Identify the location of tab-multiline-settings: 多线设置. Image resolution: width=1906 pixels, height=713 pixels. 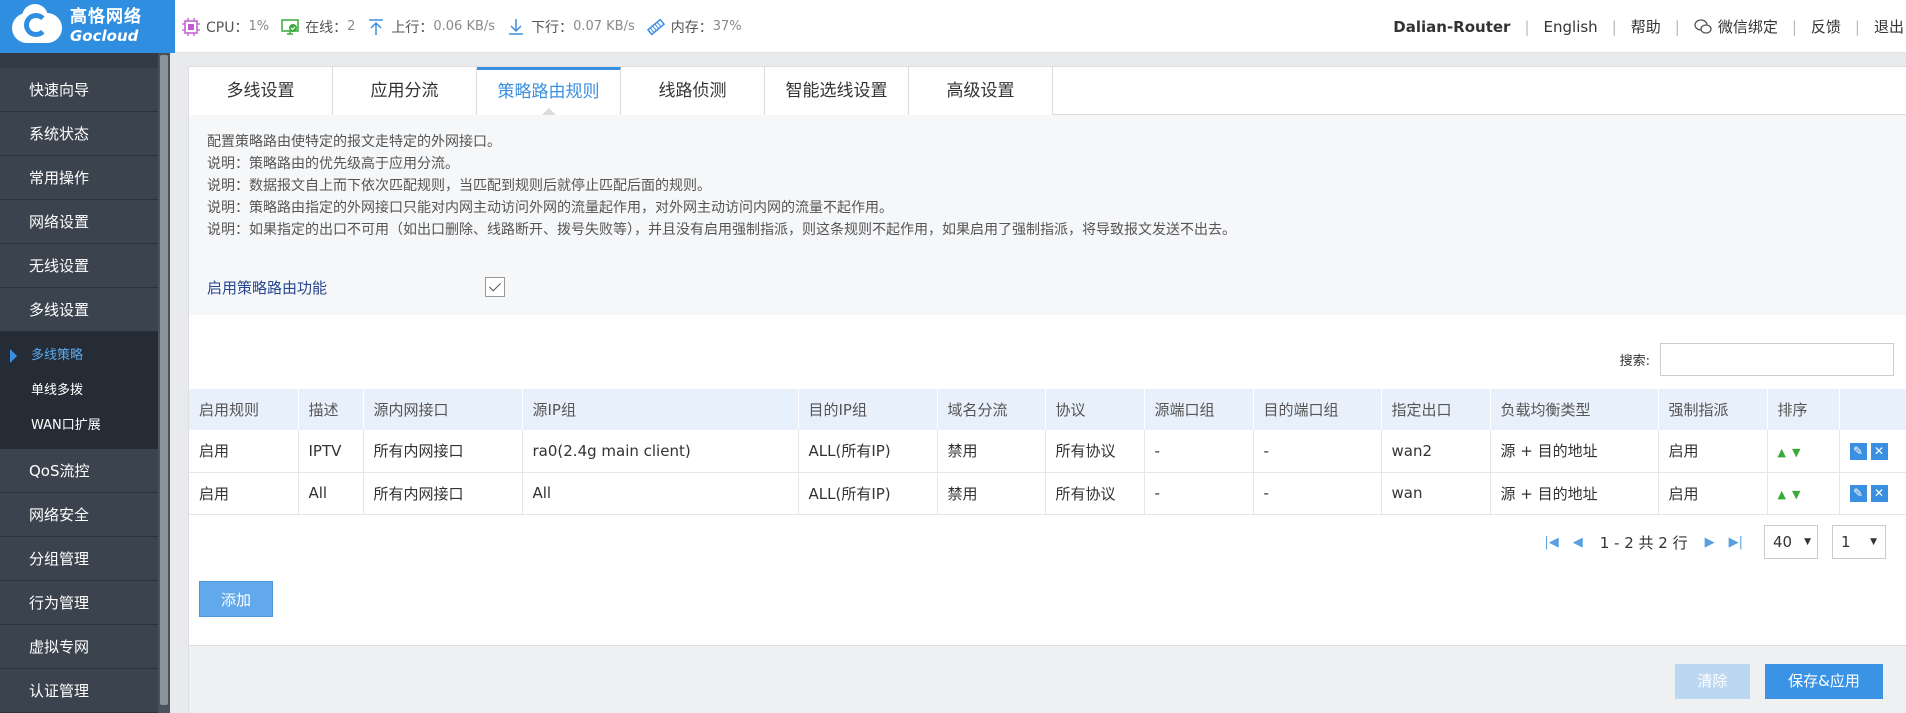
(261, 91).